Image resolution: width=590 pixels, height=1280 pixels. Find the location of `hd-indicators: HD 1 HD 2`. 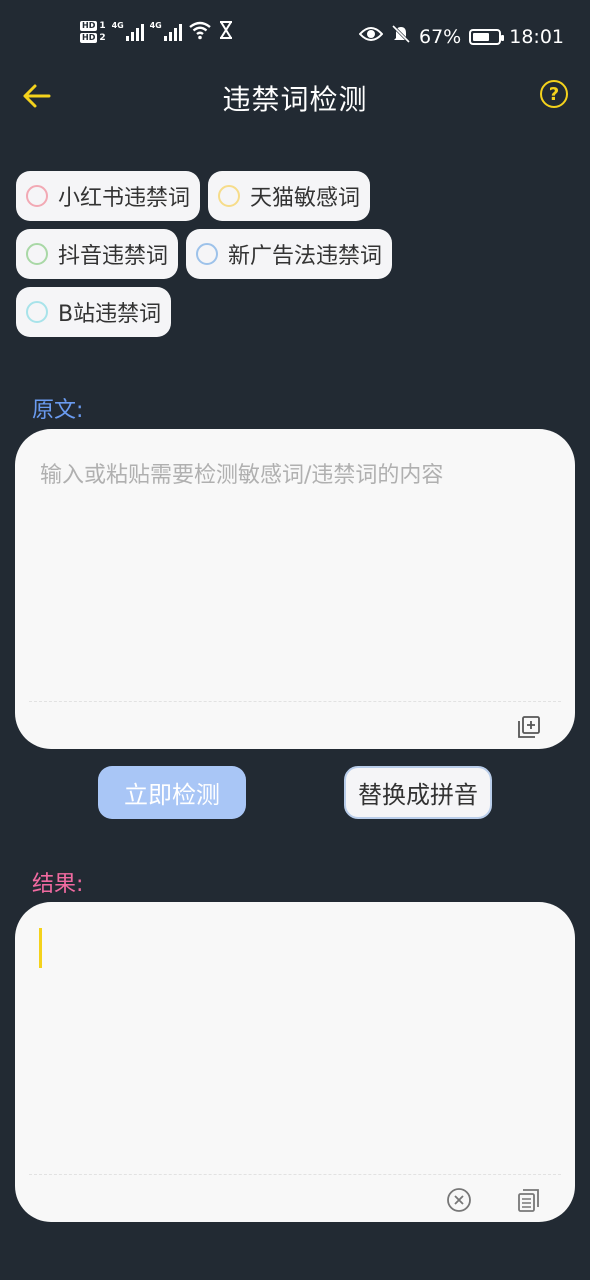

hd-indicators: HD 1 HD 2 is located at coordinates (93, 32).